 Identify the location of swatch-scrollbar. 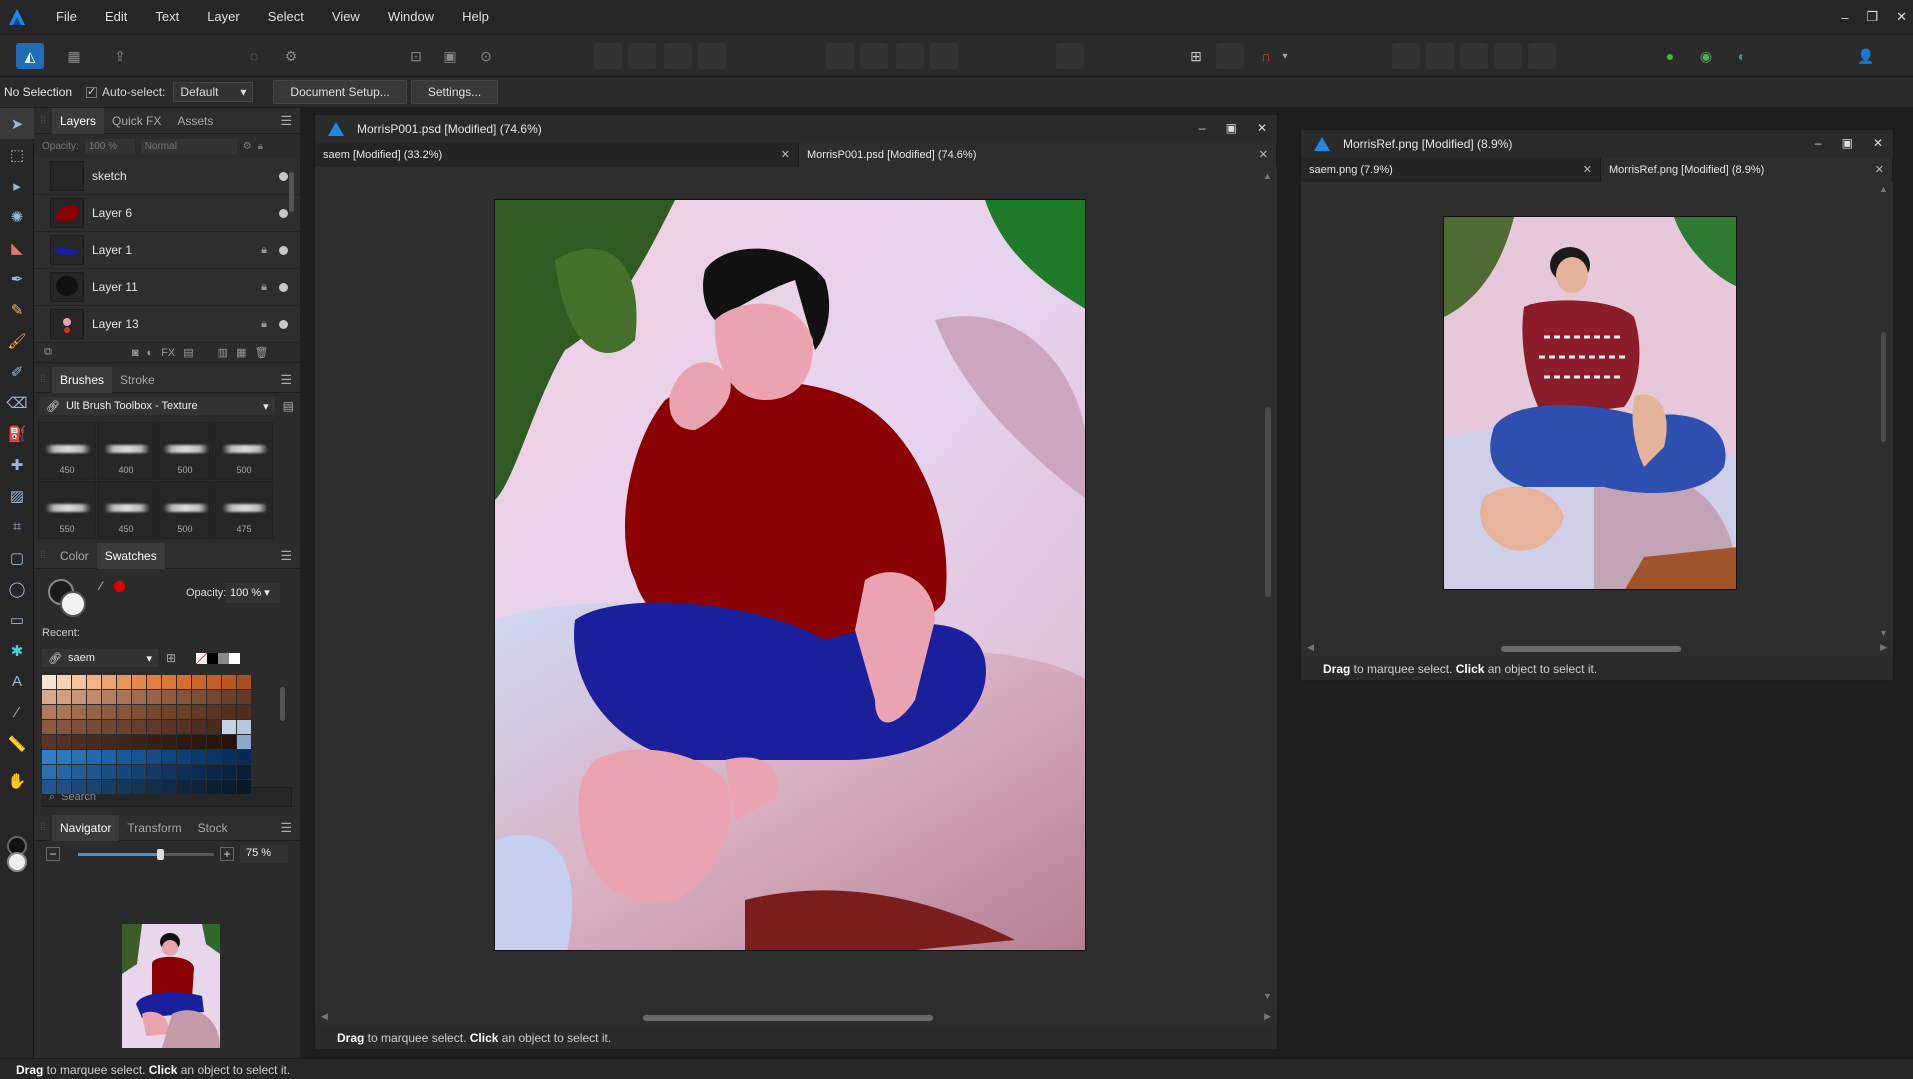
(282, 704).